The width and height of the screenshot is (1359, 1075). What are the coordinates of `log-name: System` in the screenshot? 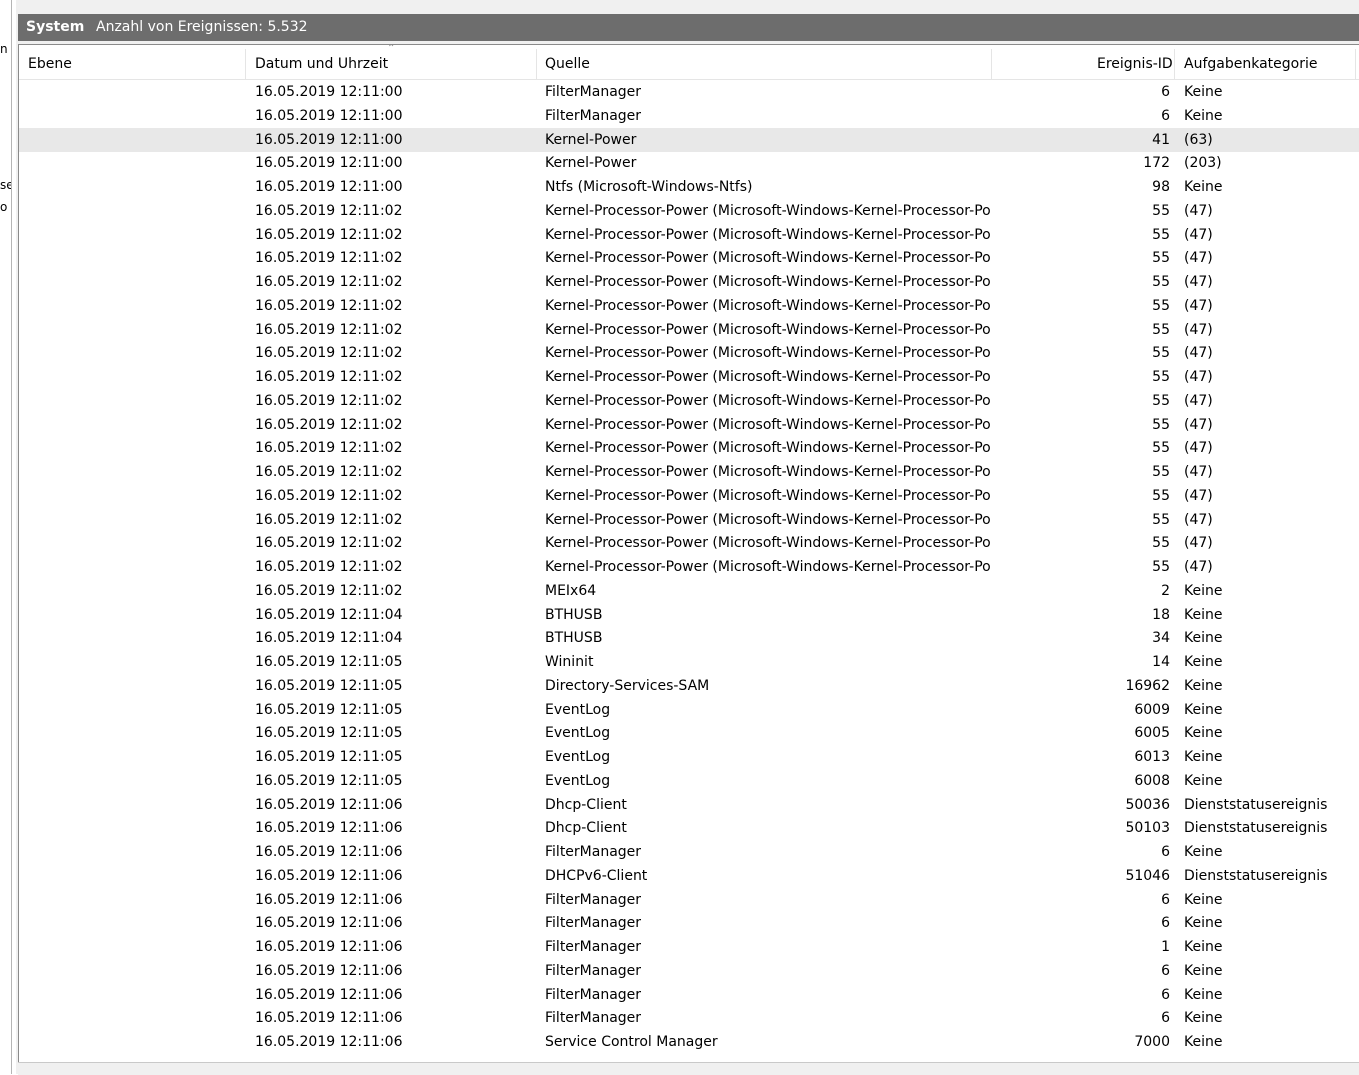 It's located at (55, 27).